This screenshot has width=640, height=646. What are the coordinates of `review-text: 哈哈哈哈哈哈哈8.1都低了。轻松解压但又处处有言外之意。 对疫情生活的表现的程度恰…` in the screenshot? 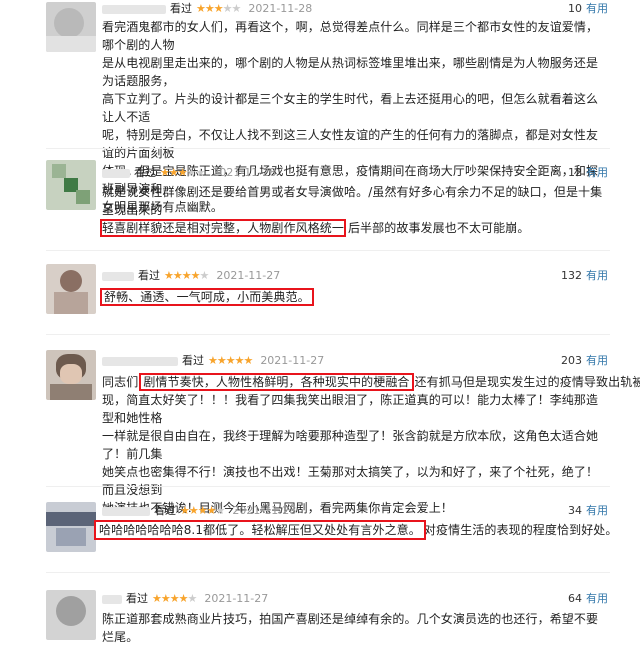 It's located at (356, 530).